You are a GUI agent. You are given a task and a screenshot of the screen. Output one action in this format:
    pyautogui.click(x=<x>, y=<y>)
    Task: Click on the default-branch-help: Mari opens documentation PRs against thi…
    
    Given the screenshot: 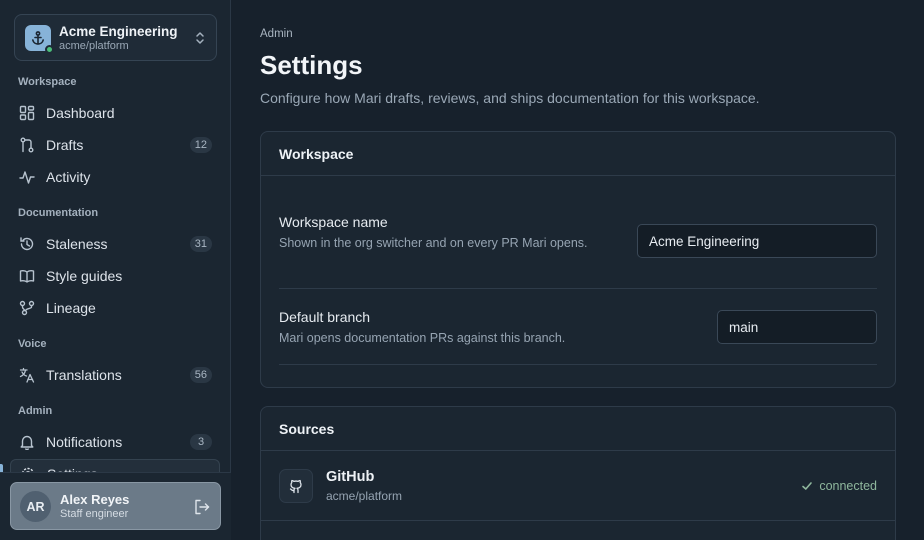 What is the action you would take?
    pyautogui.click(x=422, y=338)
    